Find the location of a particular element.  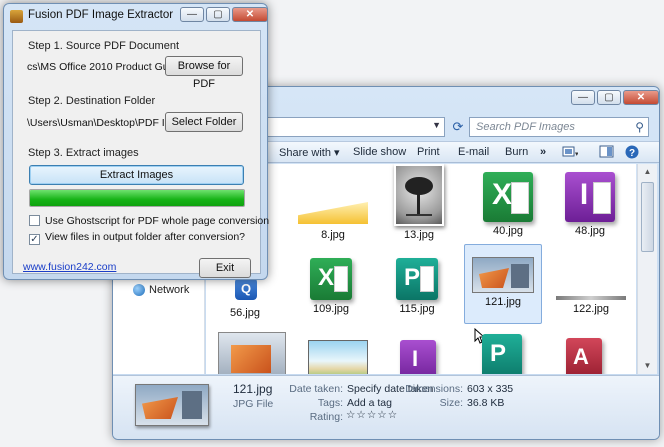

file-name: 121.jpg is located at coordinates (503, 302).